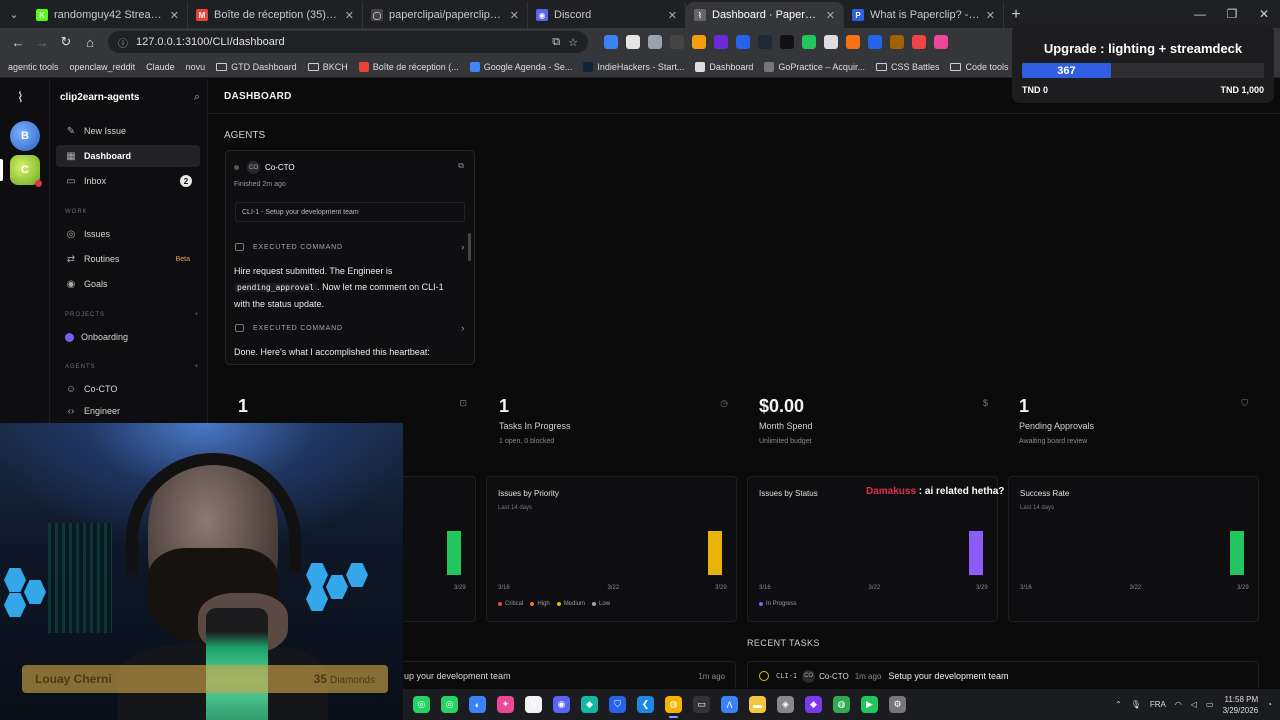 This screenshot has height=720, width=1280. Describe the element at coordinates (897, 704) in the screenshot. I see `settings-icon: ⚙` at that location.